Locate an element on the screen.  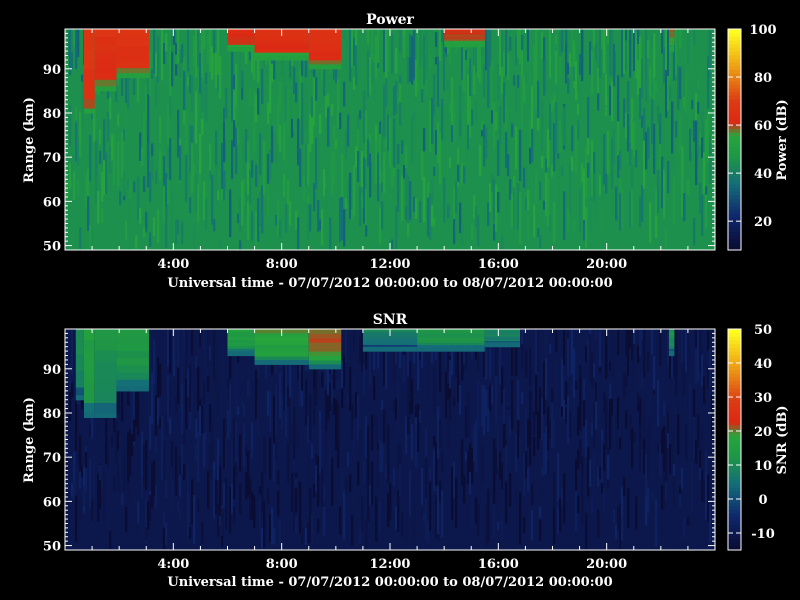
colorbar-tick-label: 10 is located at coordinates (763, 466).